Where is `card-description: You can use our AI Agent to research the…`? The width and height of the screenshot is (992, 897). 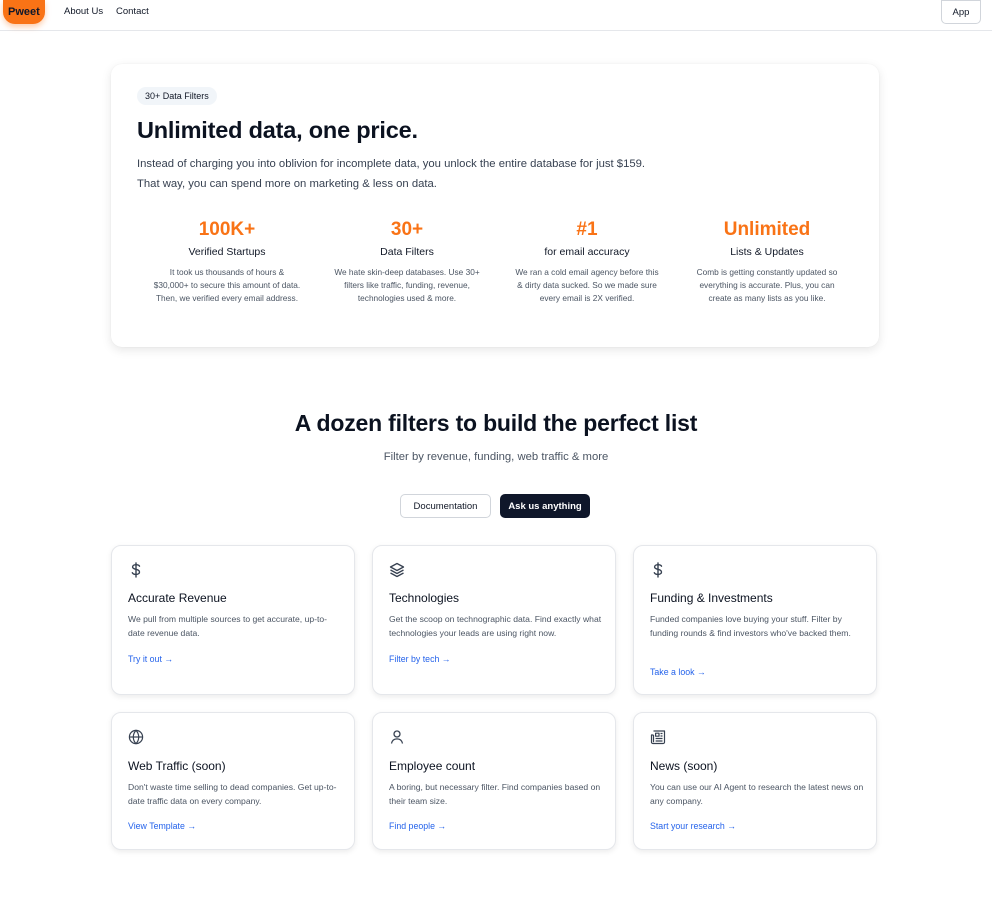
card-description: You can use our AI Agent to research the… is located at coordinates (757, 794).